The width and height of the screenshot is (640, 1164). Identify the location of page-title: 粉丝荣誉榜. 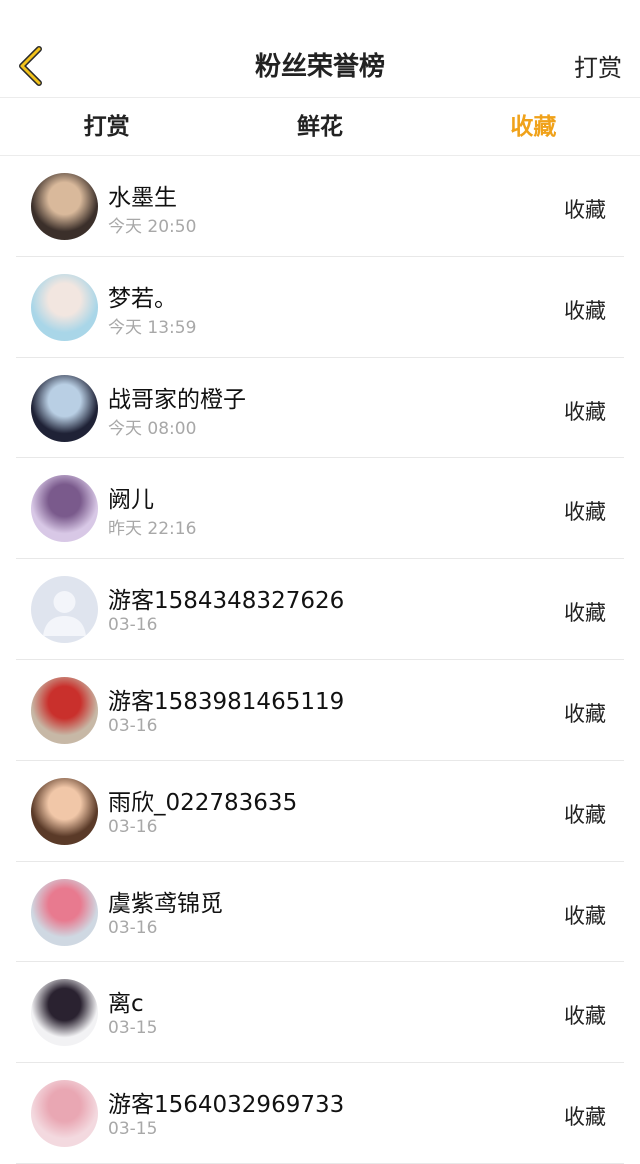
(319, 67).